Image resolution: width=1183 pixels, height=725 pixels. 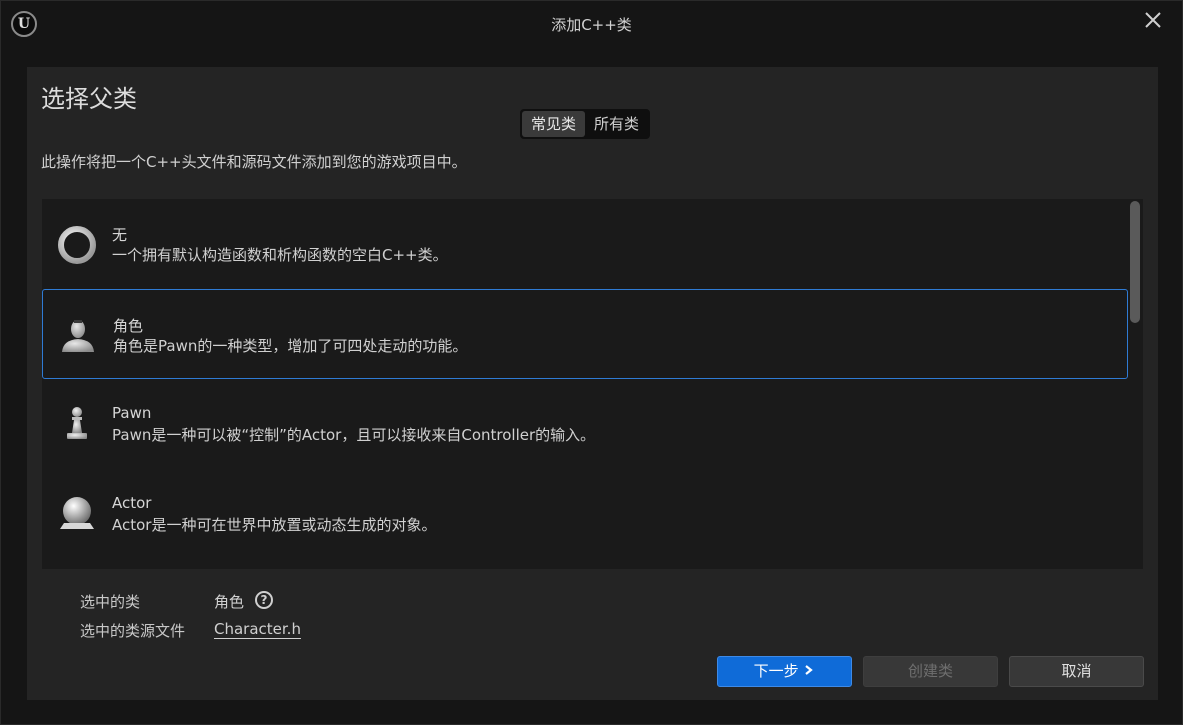 I want to click on tab-common-classes: 常见类, so click(x=554, y=124).